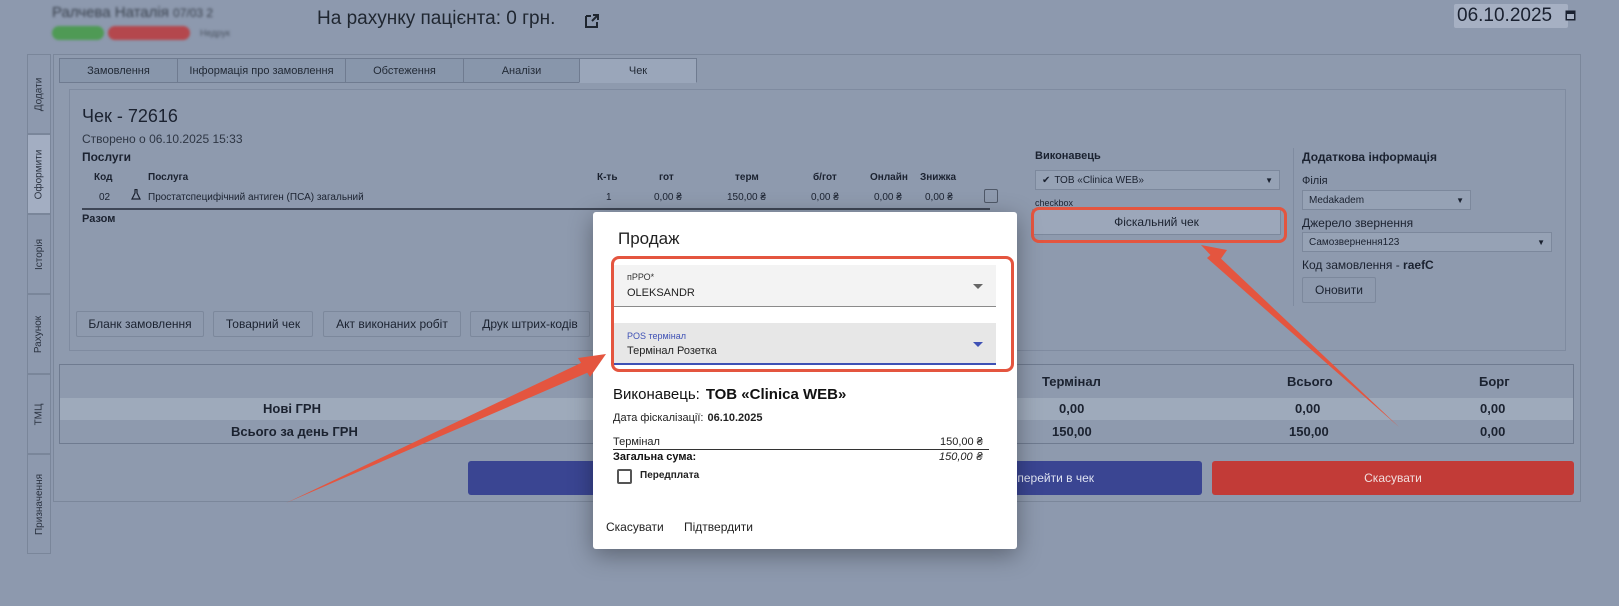  What do you see at coordinates (437, 432) in the screenshot?
I see `arrow-to-dialog` at bounding box center [437, 432].